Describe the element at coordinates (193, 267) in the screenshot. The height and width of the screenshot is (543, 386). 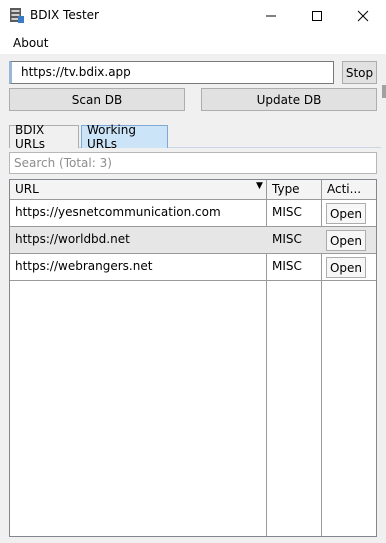
I see `table-row: https://webrangers.net MISC Open` at that location.